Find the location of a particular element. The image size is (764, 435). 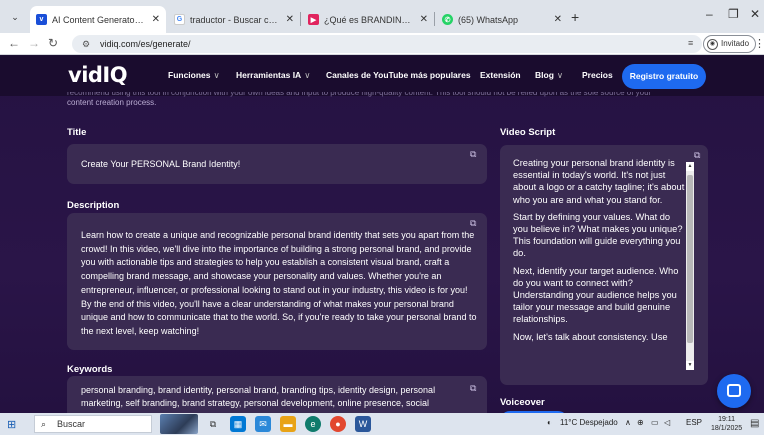

weather-icon: ◐ is located at coordinates (549, 422).